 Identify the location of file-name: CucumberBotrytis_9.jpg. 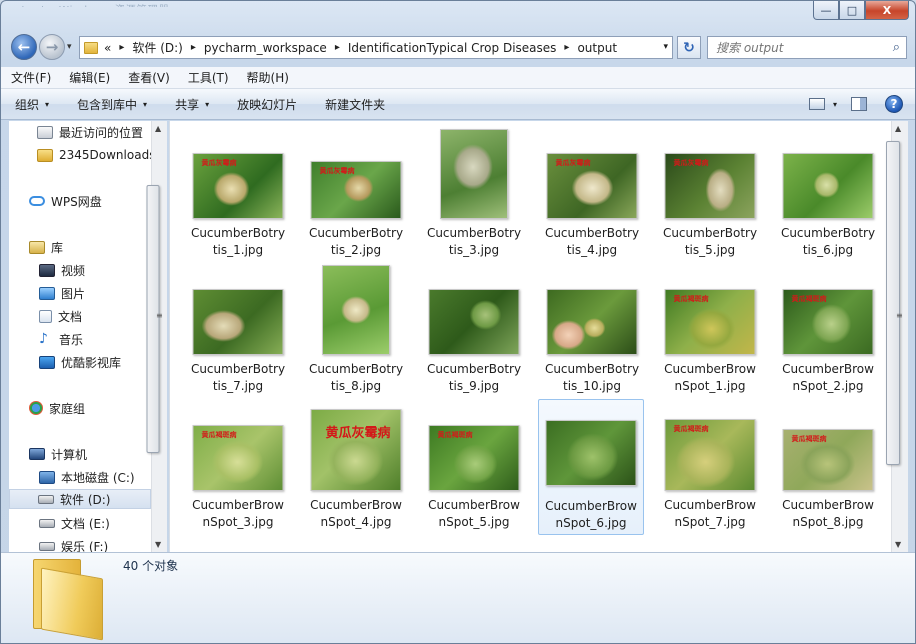
(474, 377).